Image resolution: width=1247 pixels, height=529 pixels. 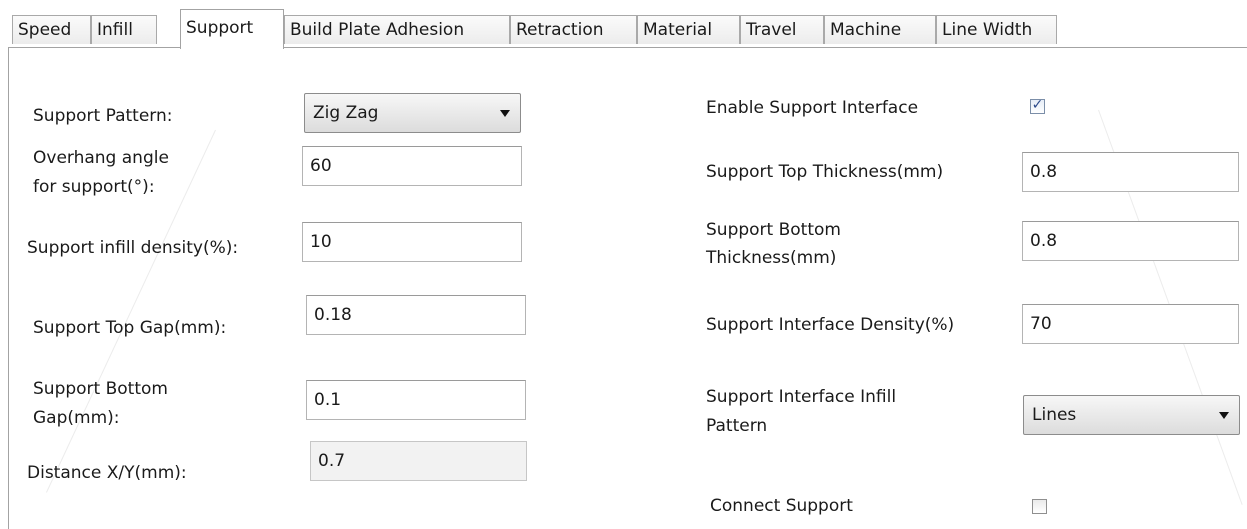 What do you see at coordinates (801, 397) in the screenshot?
I see `support-interface-pattern-label-line1: Support Interface Infill` at bounding box center [801, 397].